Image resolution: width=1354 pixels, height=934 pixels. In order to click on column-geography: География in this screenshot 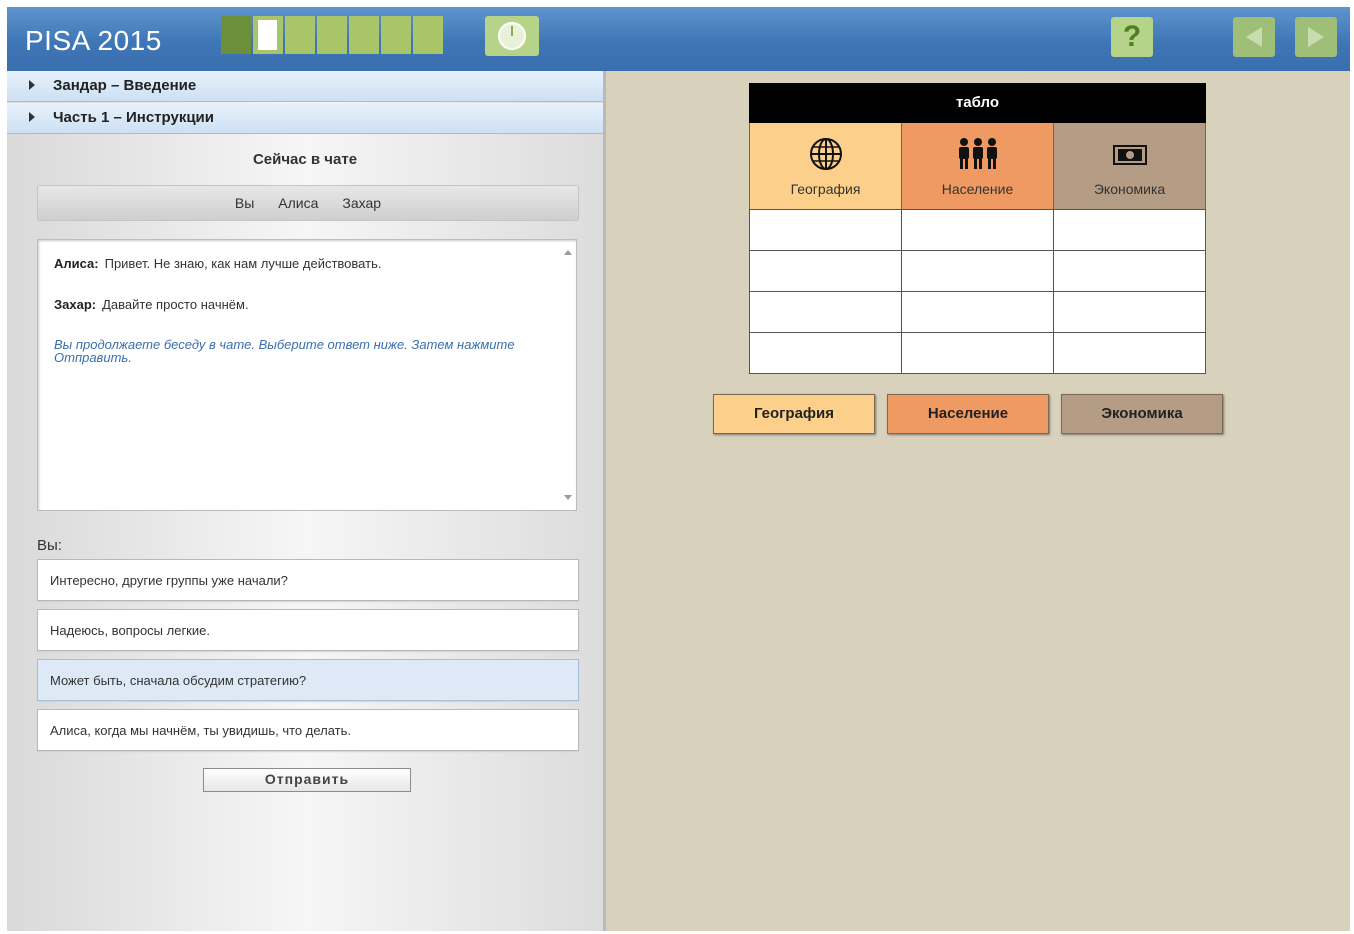, I will do `click(825, 166)`.